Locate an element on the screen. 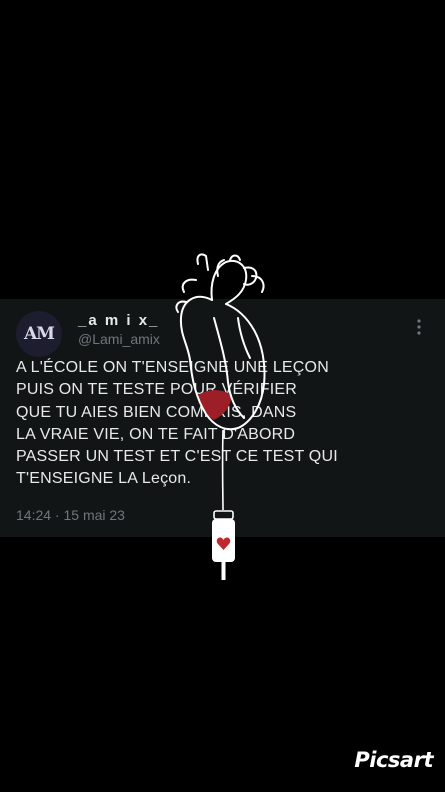 The width and height of the screenshot is (445, 792). tweet-text-line: LA VRAIE VIE, ON TE FAIT D'ABORD is located at coordinates (156, 434).